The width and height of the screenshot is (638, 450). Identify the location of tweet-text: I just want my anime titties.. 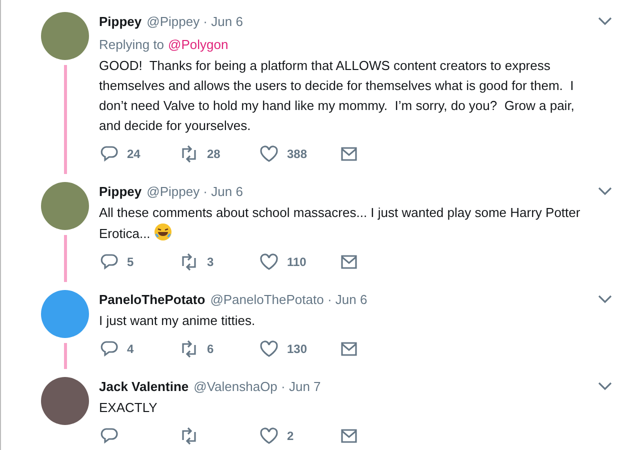
(177, 321).